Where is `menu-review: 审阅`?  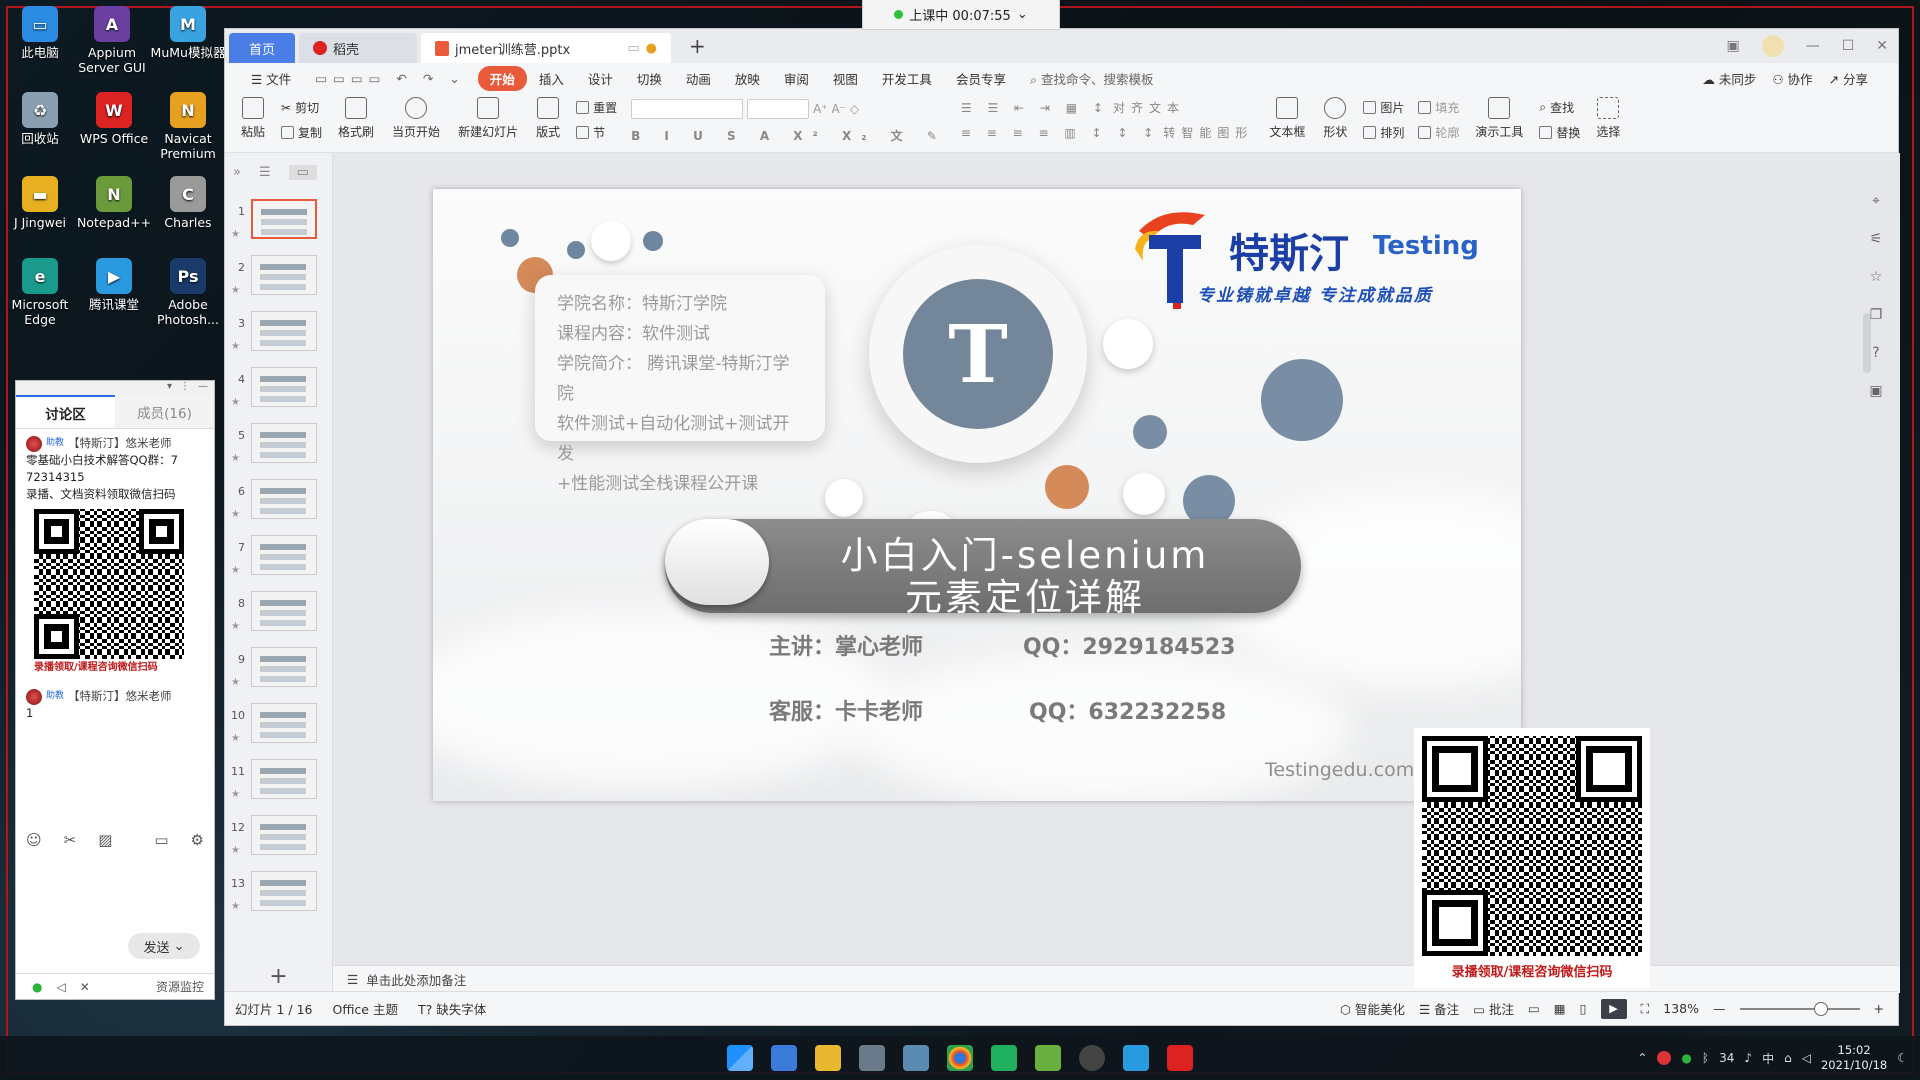 menu-review: 审阅 is located at coordinates (796, 78).